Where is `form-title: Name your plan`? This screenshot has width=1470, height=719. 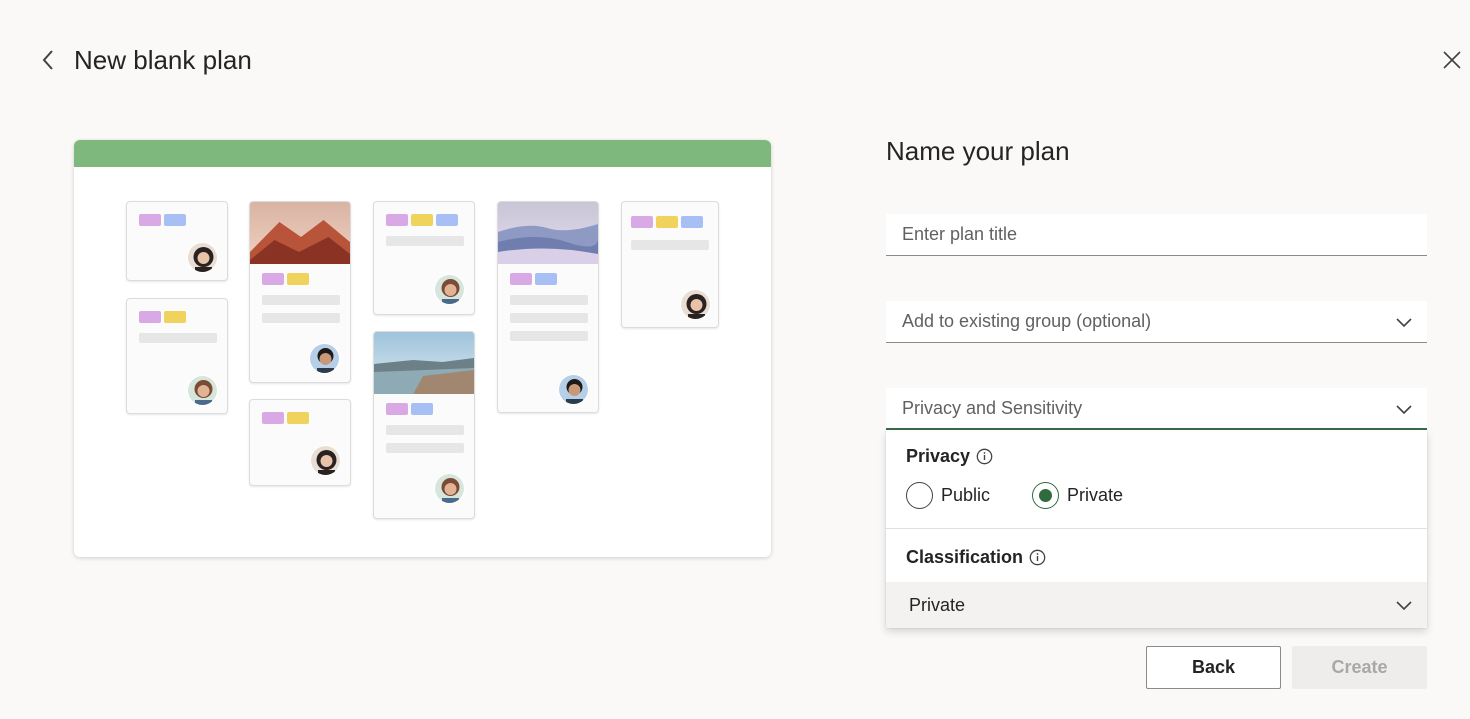 form-title: Name your plan is located at coordinates (978, 151).